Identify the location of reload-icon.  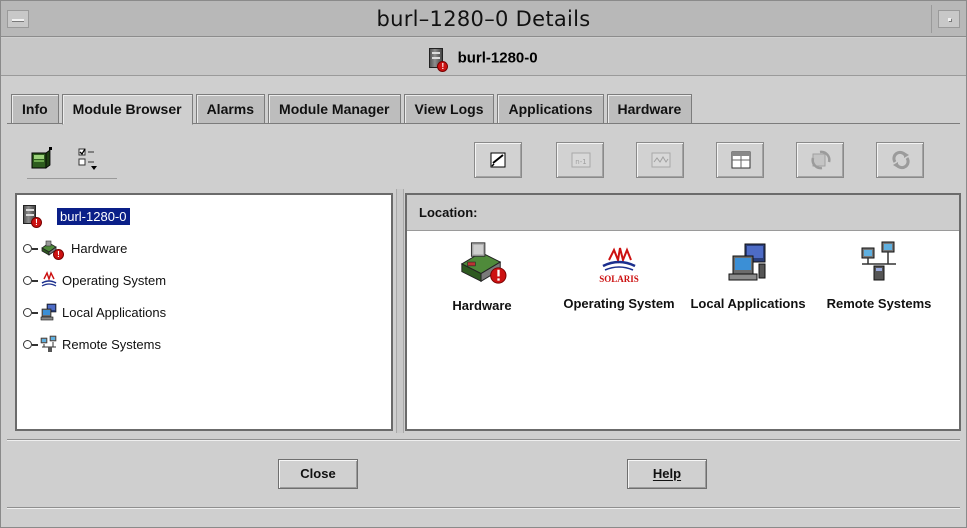
(901, 160).